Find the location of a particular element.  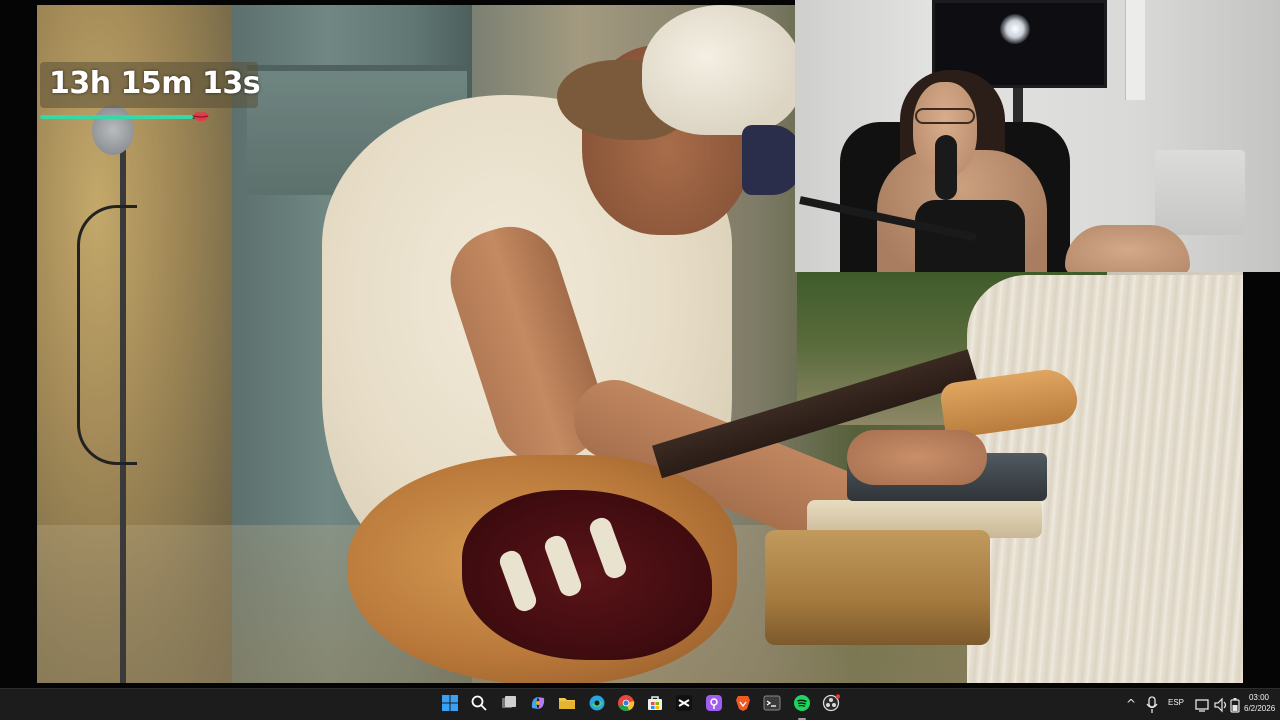

microphone-icon is located at coordinates (1152, 705).